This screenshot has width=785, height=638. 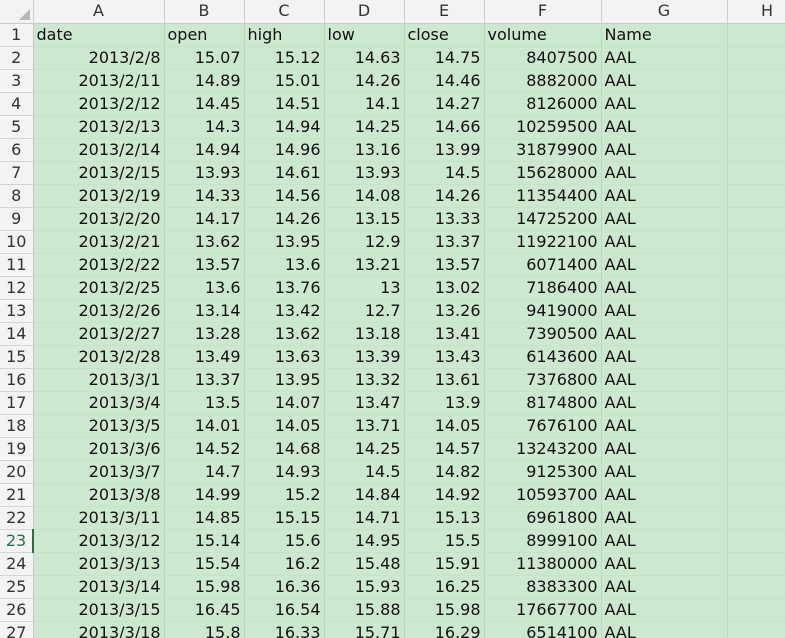 What do you see at coordinates (204, 173) in the screenshot?
I see `cell-b: 13.93` at bounding box center [204, 173].